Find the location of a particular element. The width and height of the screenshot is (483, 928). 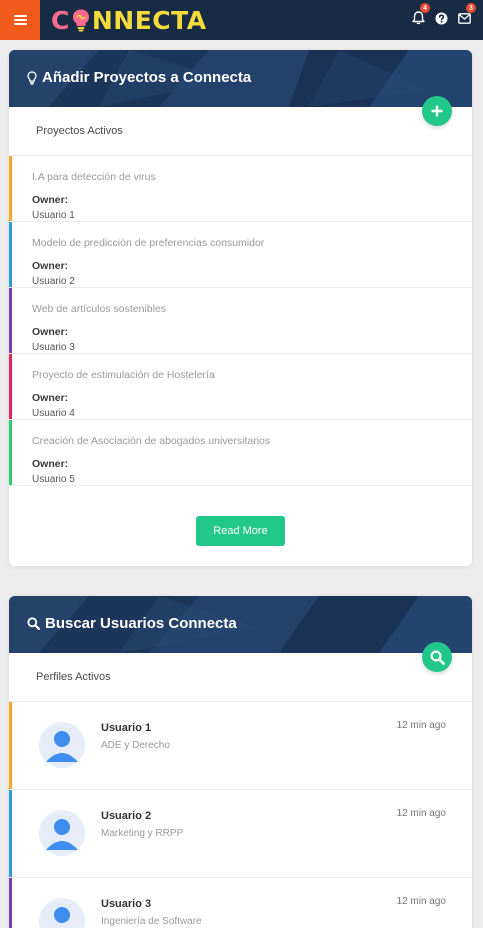

user-role: ADE y Derecho is located at coordinates (135, 745).